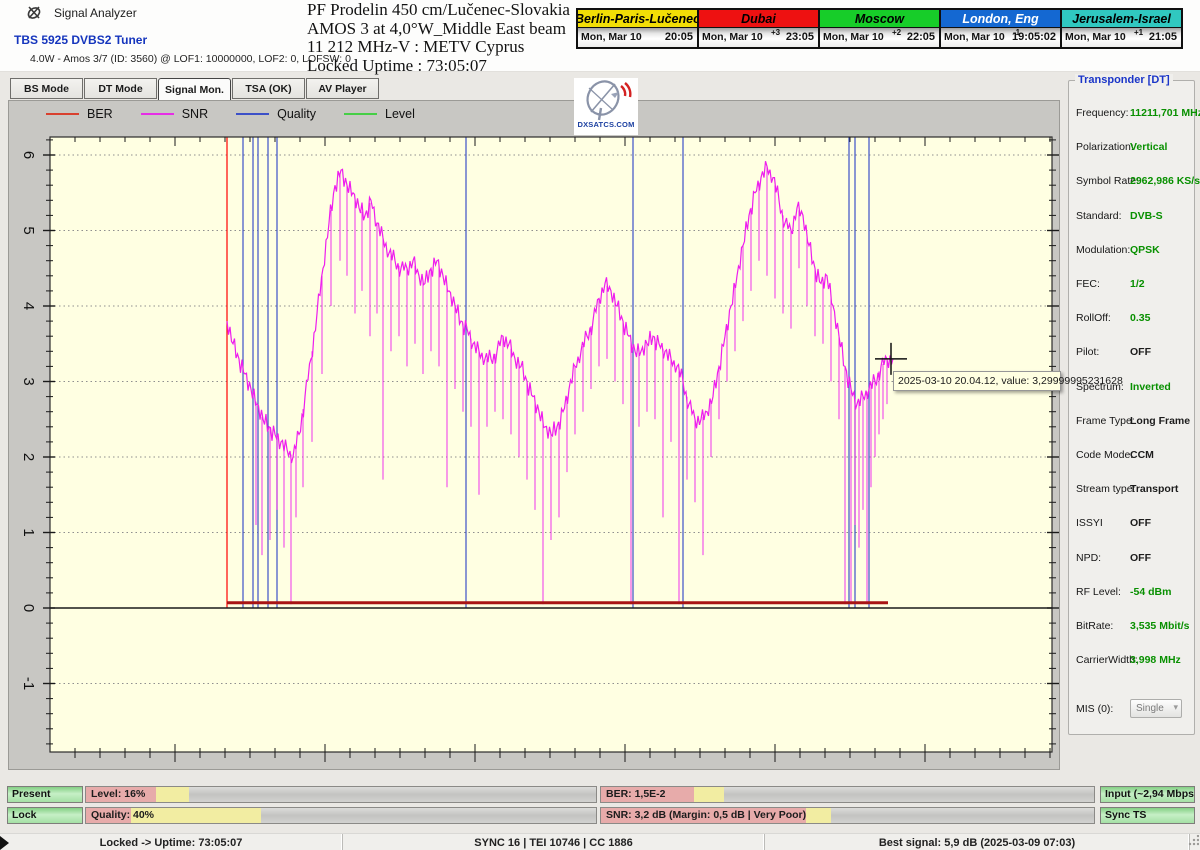  Describe the element at coordinates (28, 230) in the screenshot. I see `y-tick-label: 5` at that location.